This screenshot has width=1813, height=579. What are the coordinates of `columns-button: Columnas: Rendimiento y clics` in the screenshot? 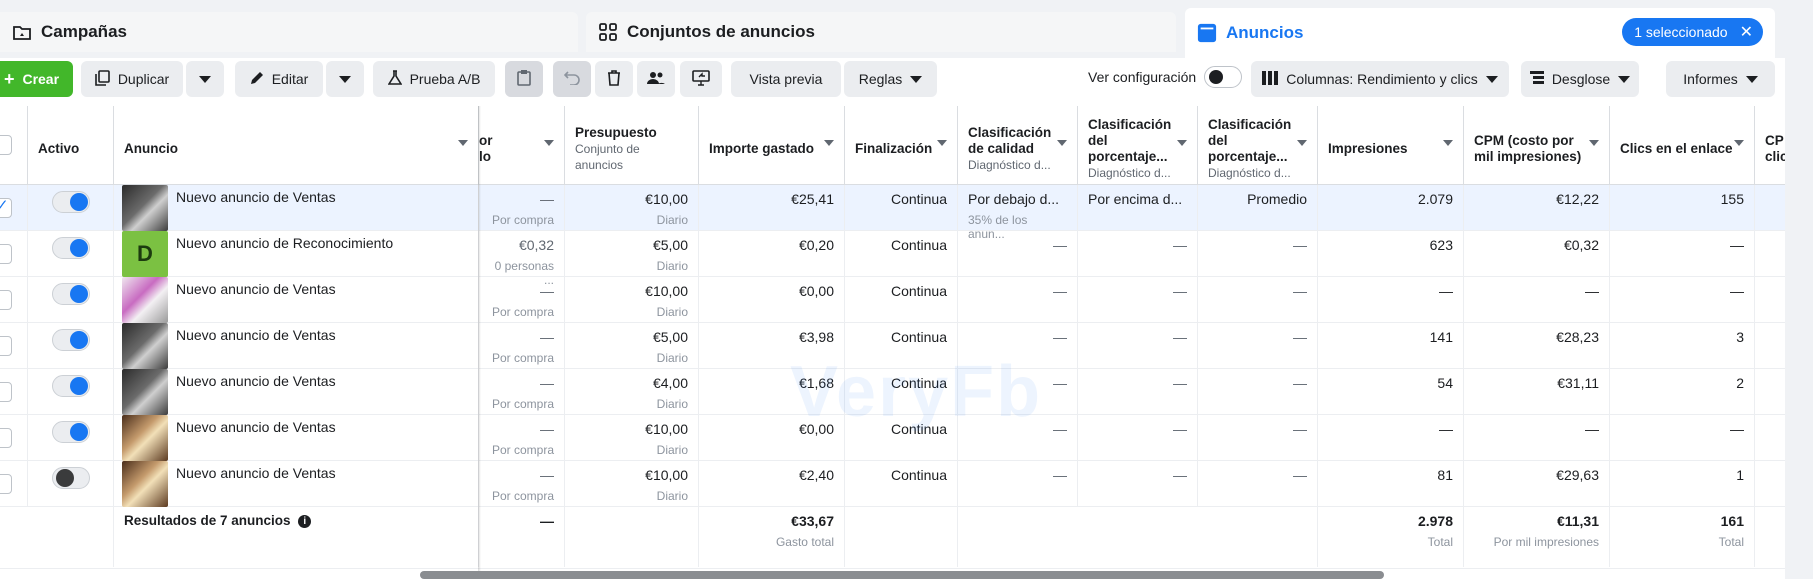 It's located at (1380, 79).